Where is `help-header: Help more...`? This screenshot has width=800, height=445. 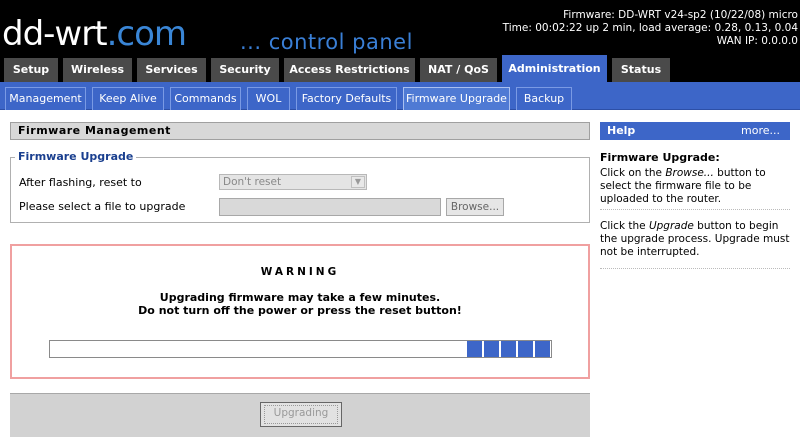
help-header: Help more... is located at coordinates (695, 131).